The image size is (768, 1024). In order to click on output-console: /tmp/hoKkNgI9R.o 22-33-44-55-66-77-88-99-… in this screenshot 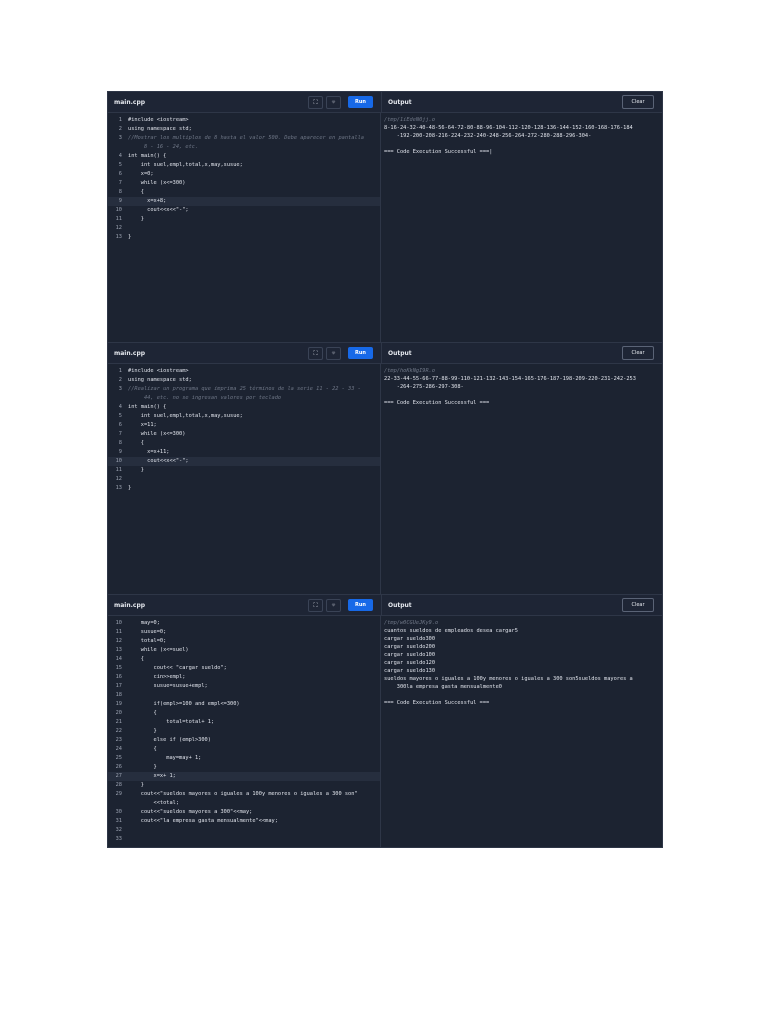, I will do `click(521, 479)`.